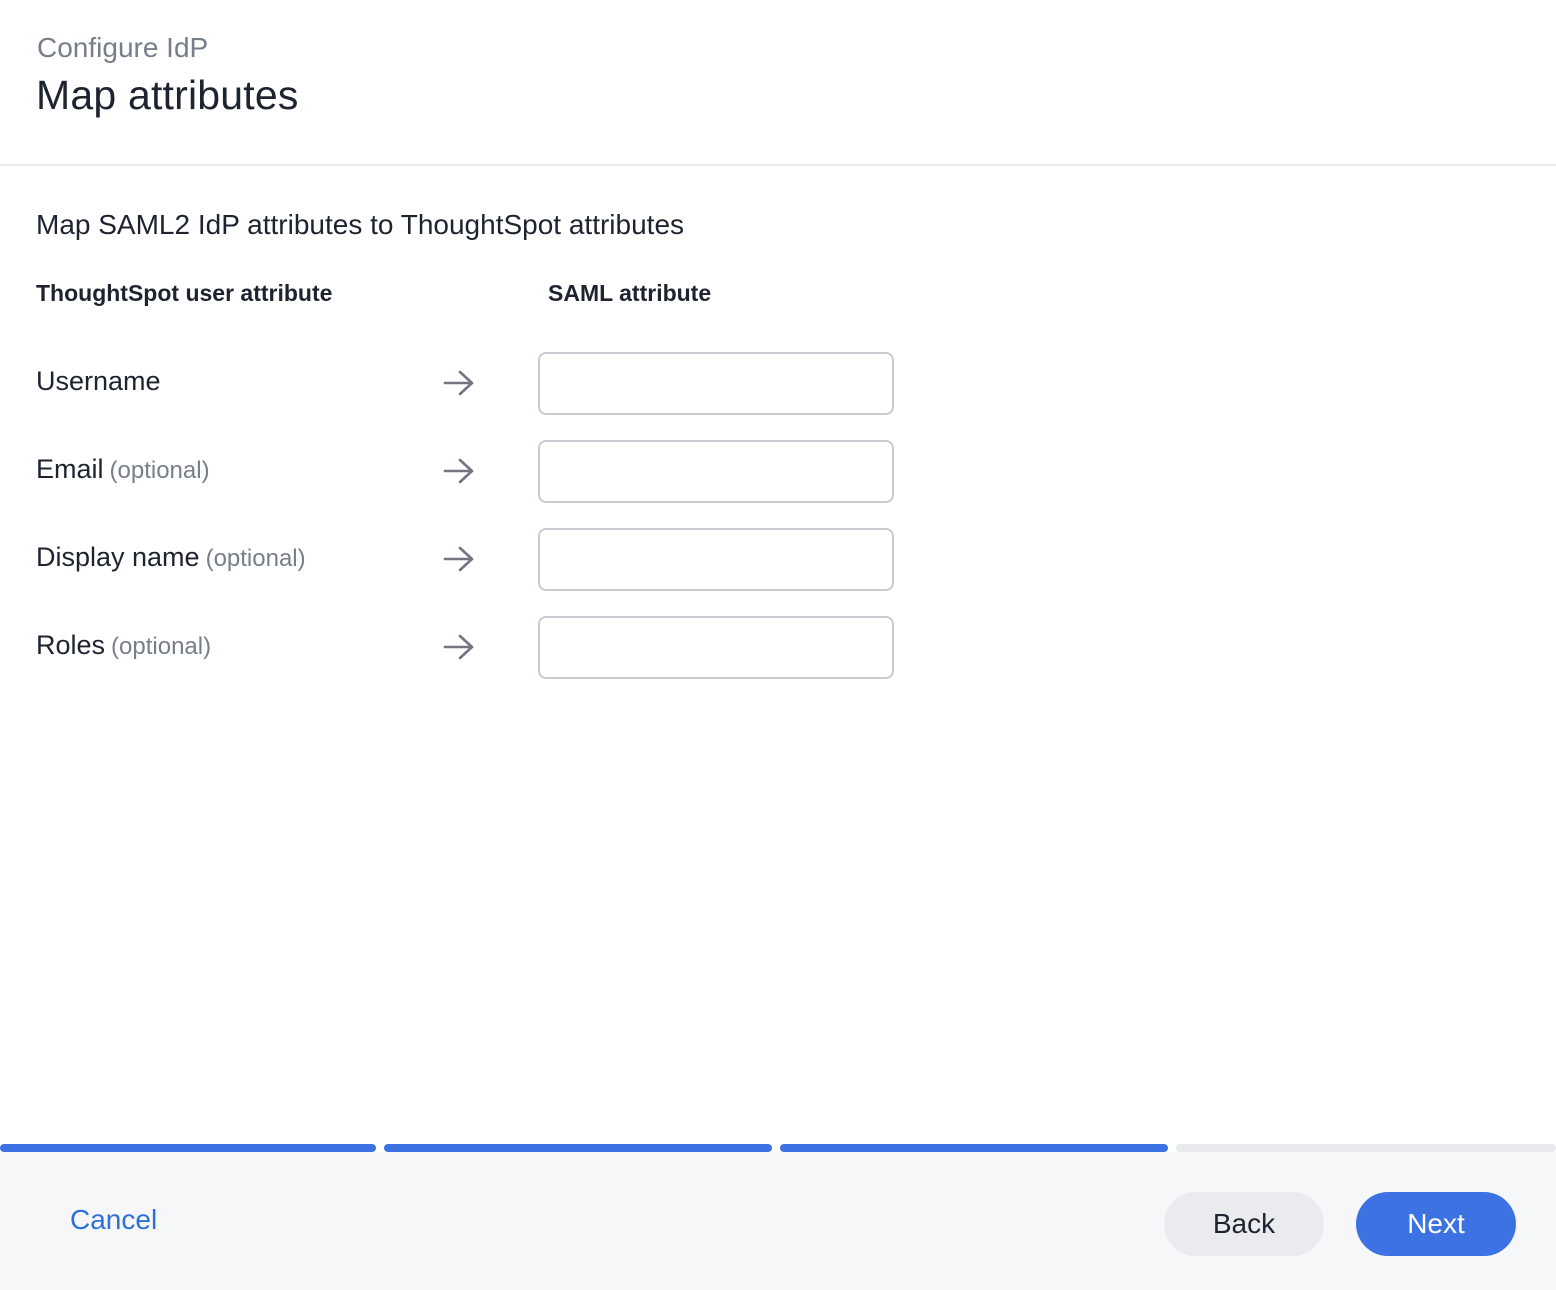 The width and height of the screenshot is (1556, 1290). I want to click on dialog-header: Configure IdP Map attributes, so click(778, 83).